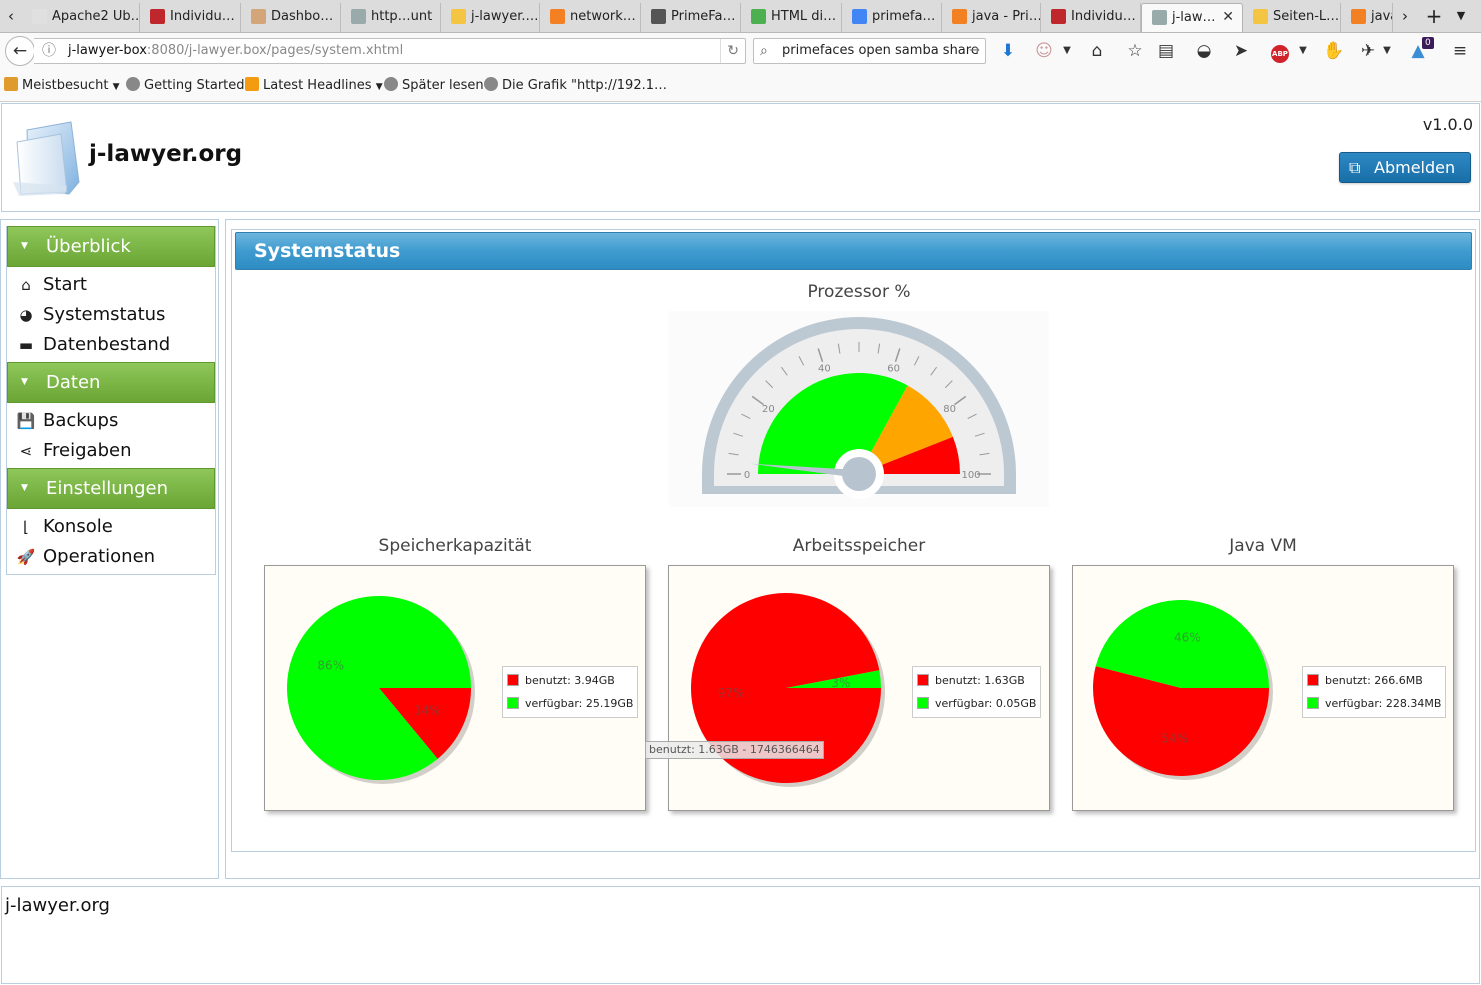 The width and height of the screenshot is (1481, 985). What do you see at coordinates (1166, 51) in the screenshot?
I see `reading-list-icon: ▤` at bounding box center [1166, 51].